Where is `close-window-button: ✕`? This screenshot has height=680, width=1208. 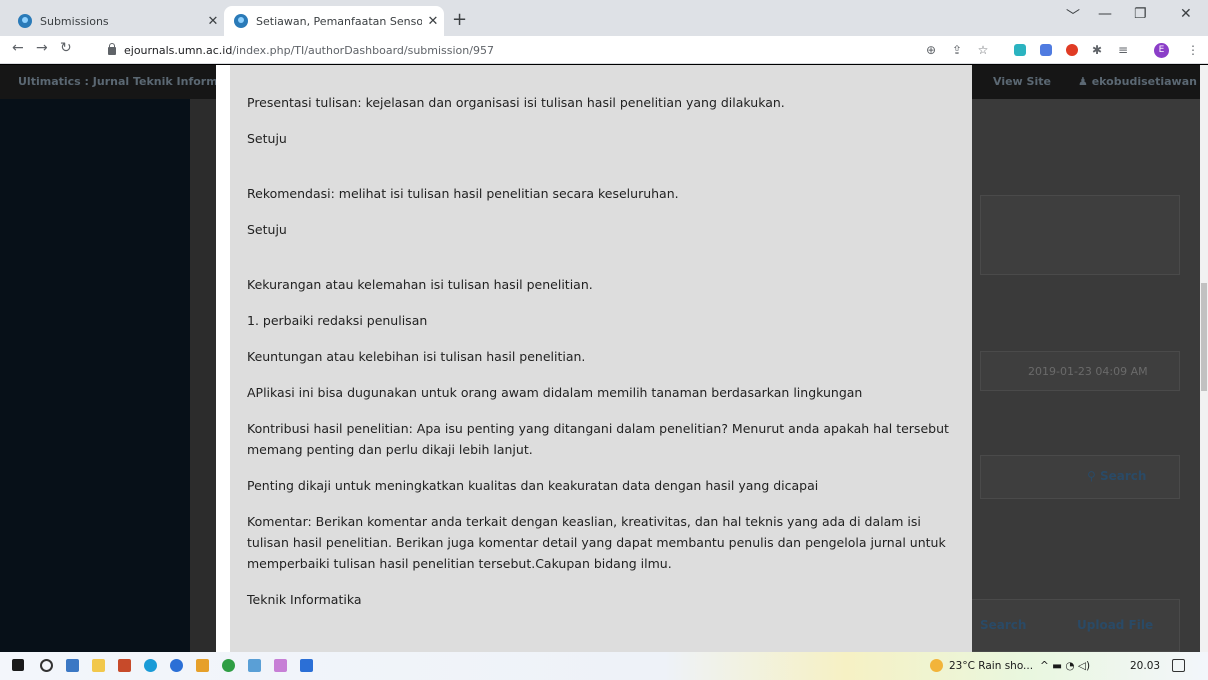 close-window-button: ✕ is located at coordinates (1186, 14).